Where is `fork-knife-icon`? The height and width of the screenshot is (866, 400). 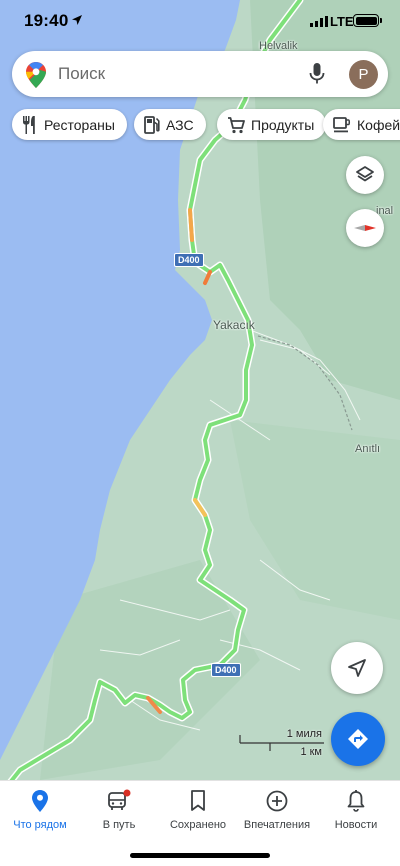 fork-knife-icon is located at coordinates (29, 124).